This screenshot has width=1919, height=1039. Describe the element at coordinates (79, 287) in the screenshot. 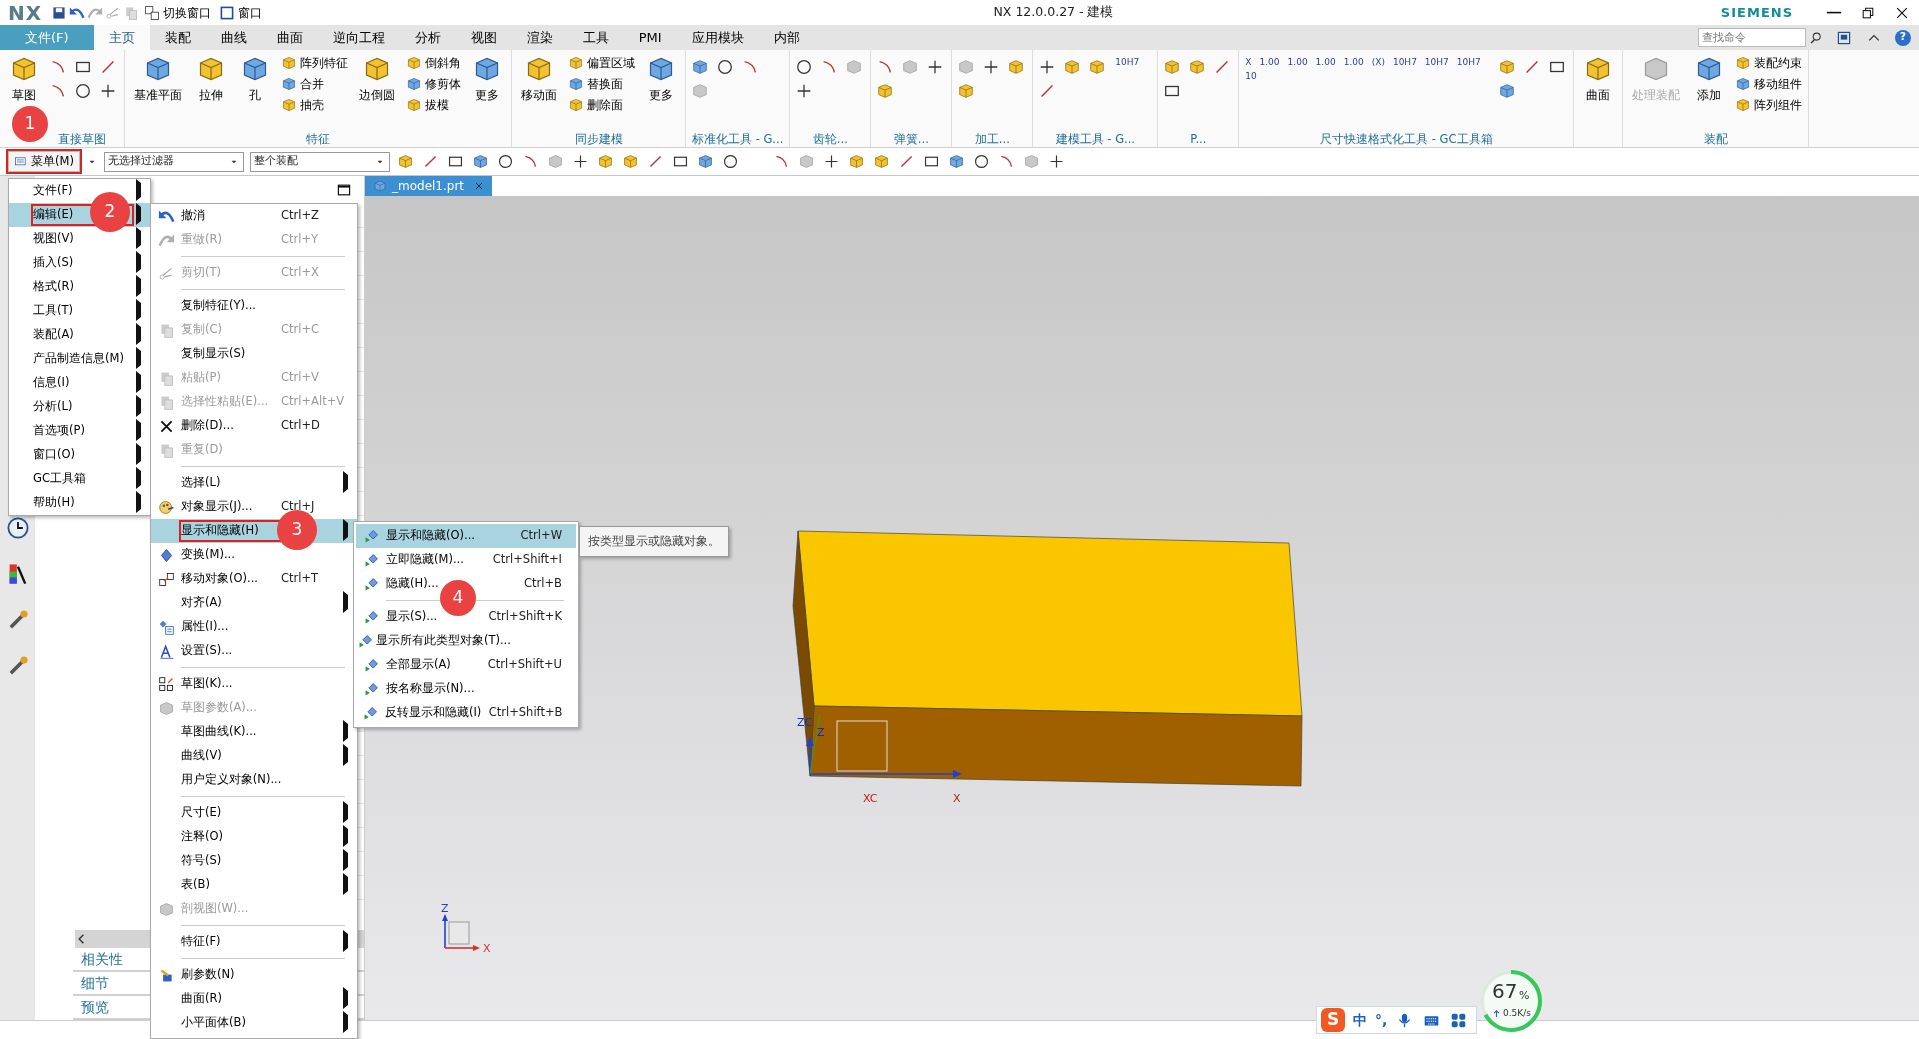

I see `menu-item: 格式(R)` at that location.